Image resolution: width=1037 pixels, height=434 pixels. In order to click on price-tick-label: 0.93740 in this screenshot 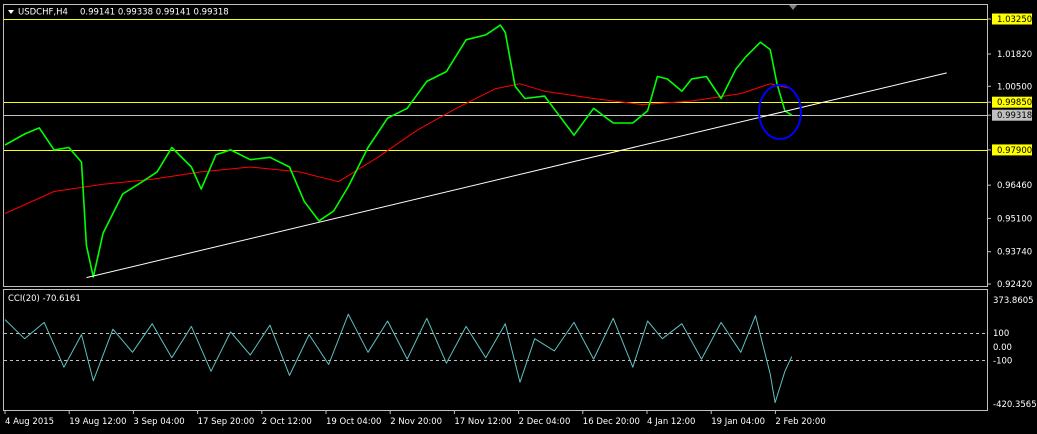, I will do `click(1014, 253)`.